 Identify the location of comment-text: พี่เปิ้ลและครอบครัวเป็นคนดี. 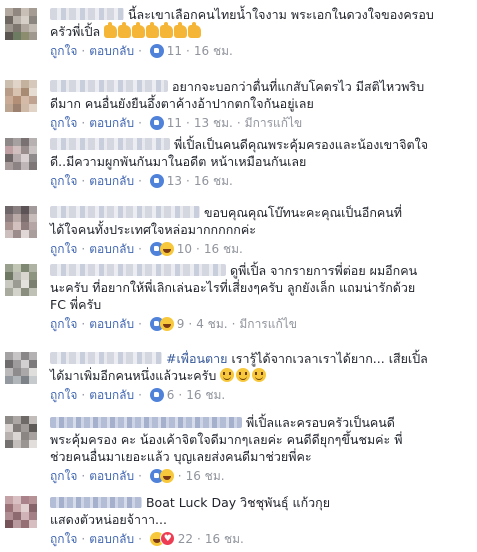
(320, 422).